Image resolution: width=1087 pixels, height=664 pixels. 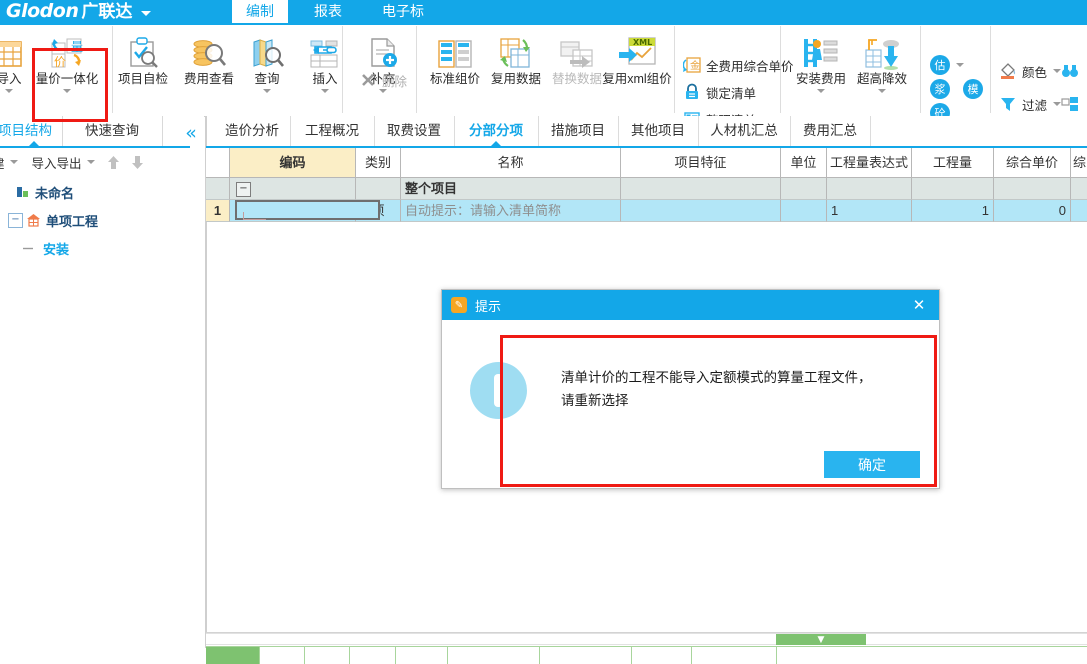 What do you see at coordinates (293, 163) in the screenshot?
I see `grid-header-code: 编码` at bounding box center [293, 163].